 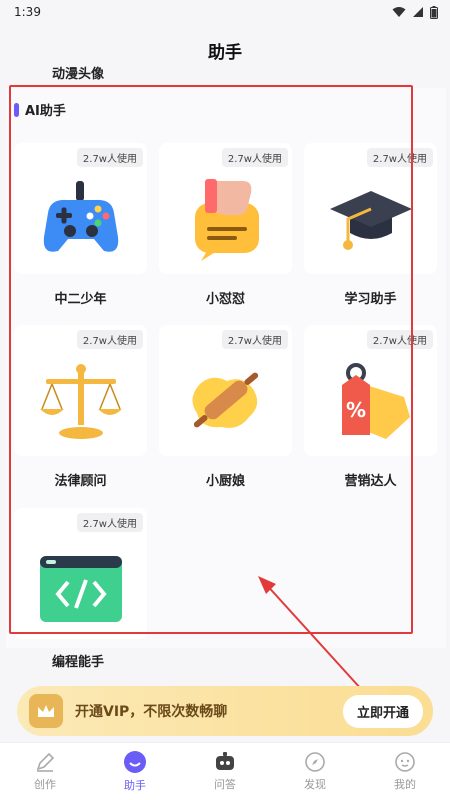 What do you see at coordinates (225, 53) in the screenshot?
I see `page-title: 助手` at bounding box center [225, 53].